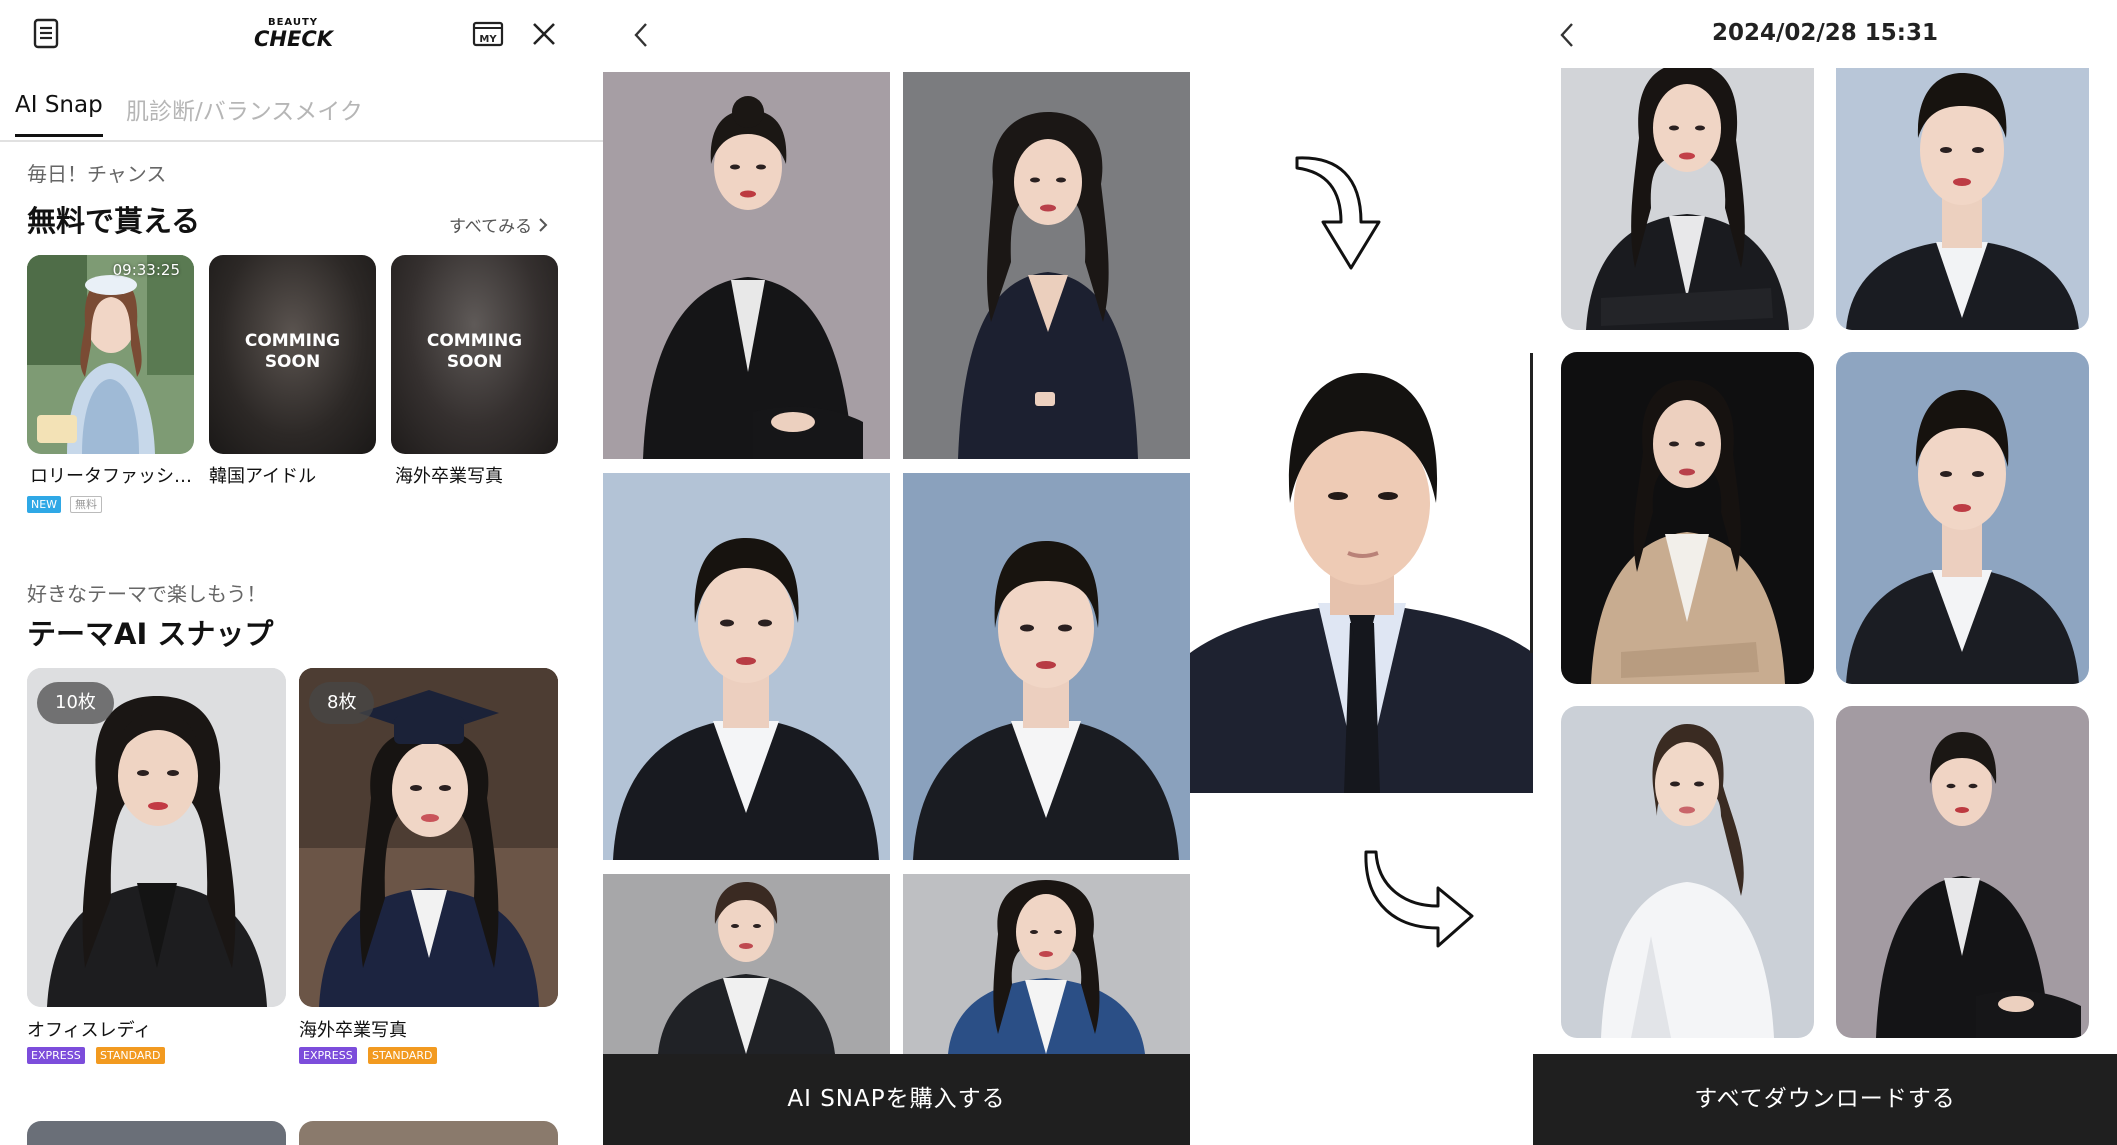 Image resolution: width=2117 pixels, height=1145 pixels. Describe the element at coordinates (1825, 33) in the screenshot. I see `result-datetime: 2024/02/28 15:31` at that location.